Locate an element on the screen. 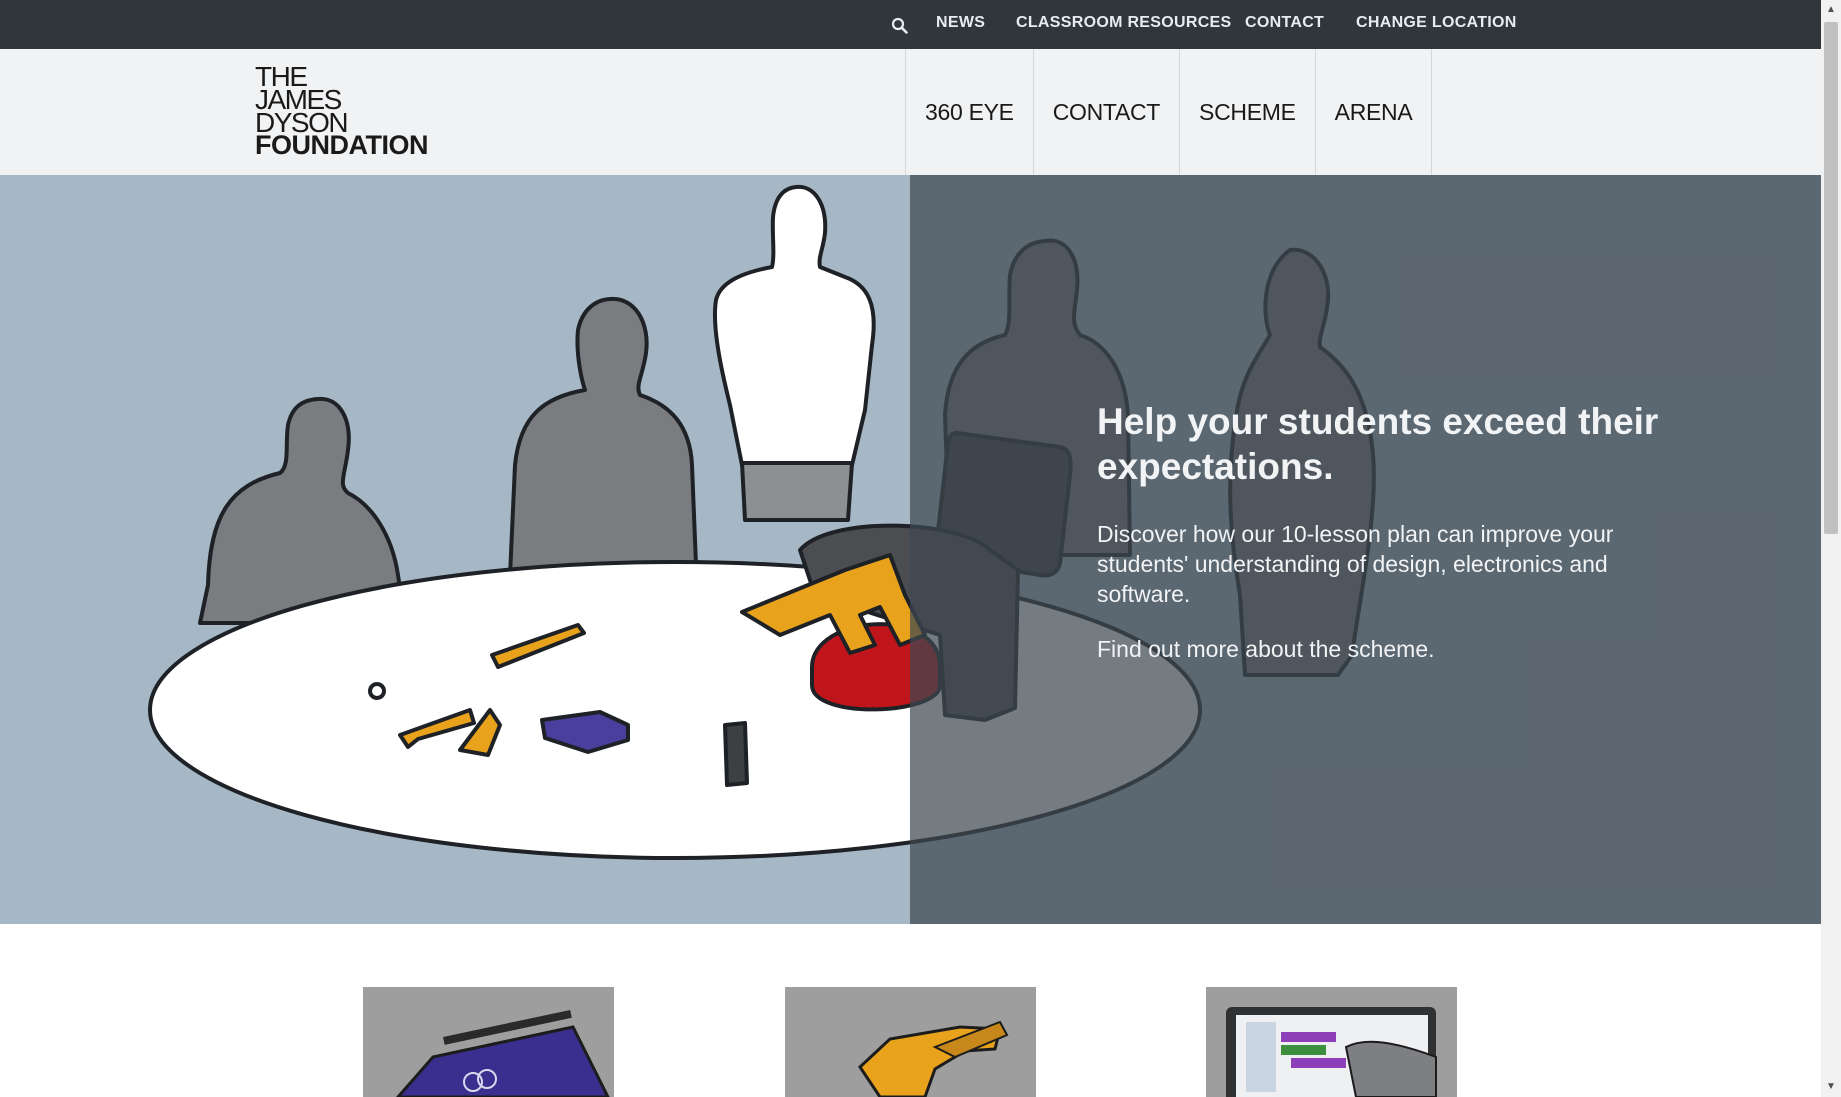  feature-card-design is located at coordinates (910, 1042).